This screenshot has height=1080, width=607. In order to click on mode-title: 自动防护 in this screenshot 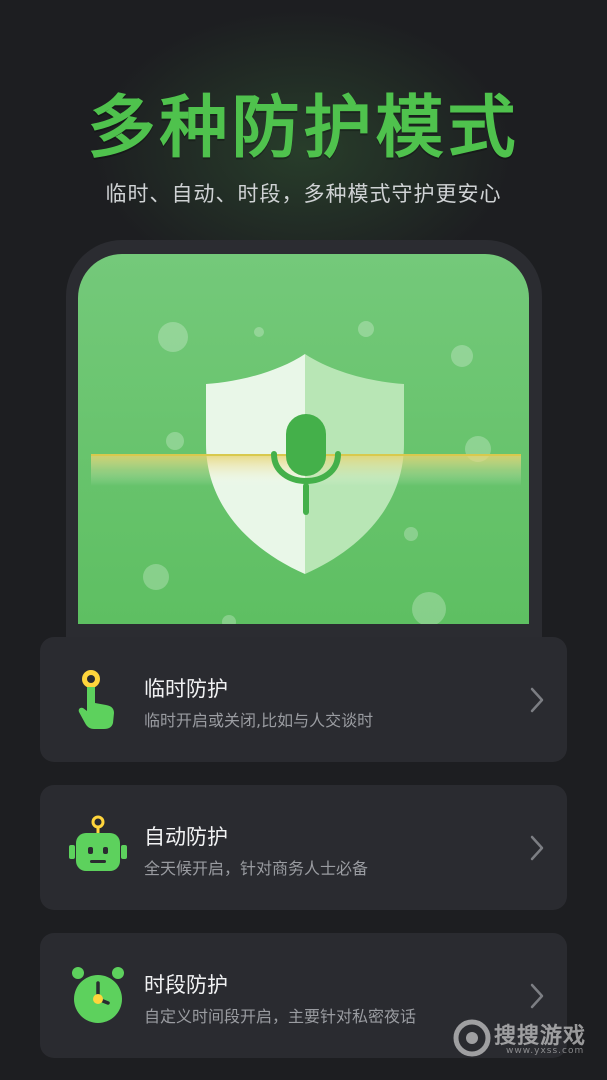, I will do `click(186, 837)`.